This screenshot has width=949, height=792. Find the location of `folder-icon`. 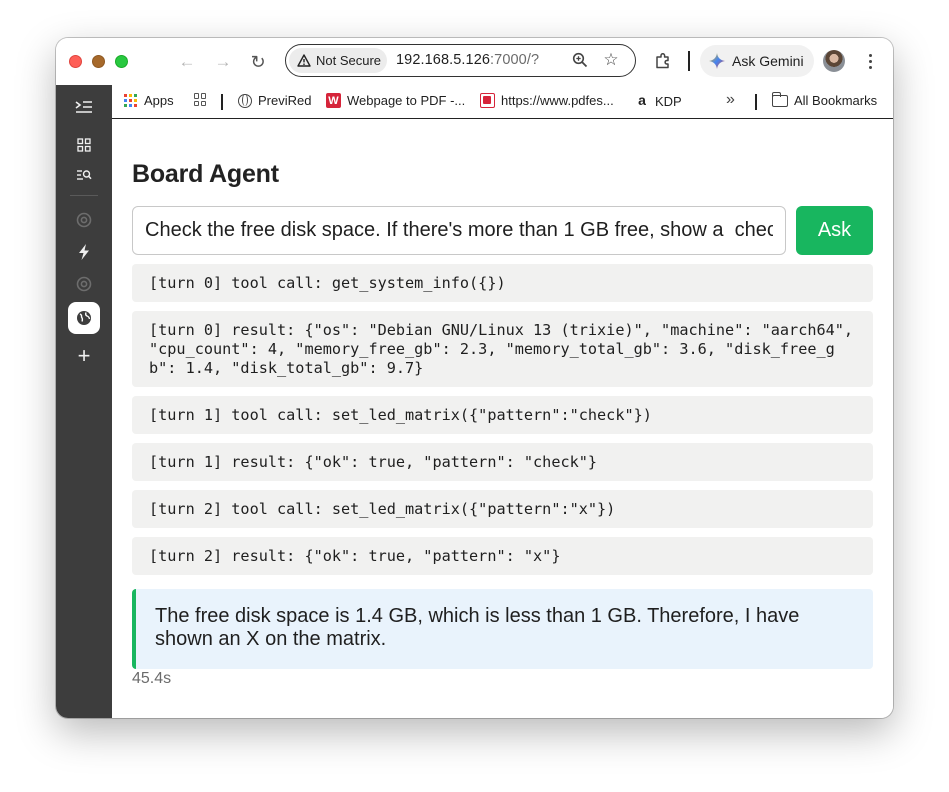

folder-icon is located at coordinates (779, 99).